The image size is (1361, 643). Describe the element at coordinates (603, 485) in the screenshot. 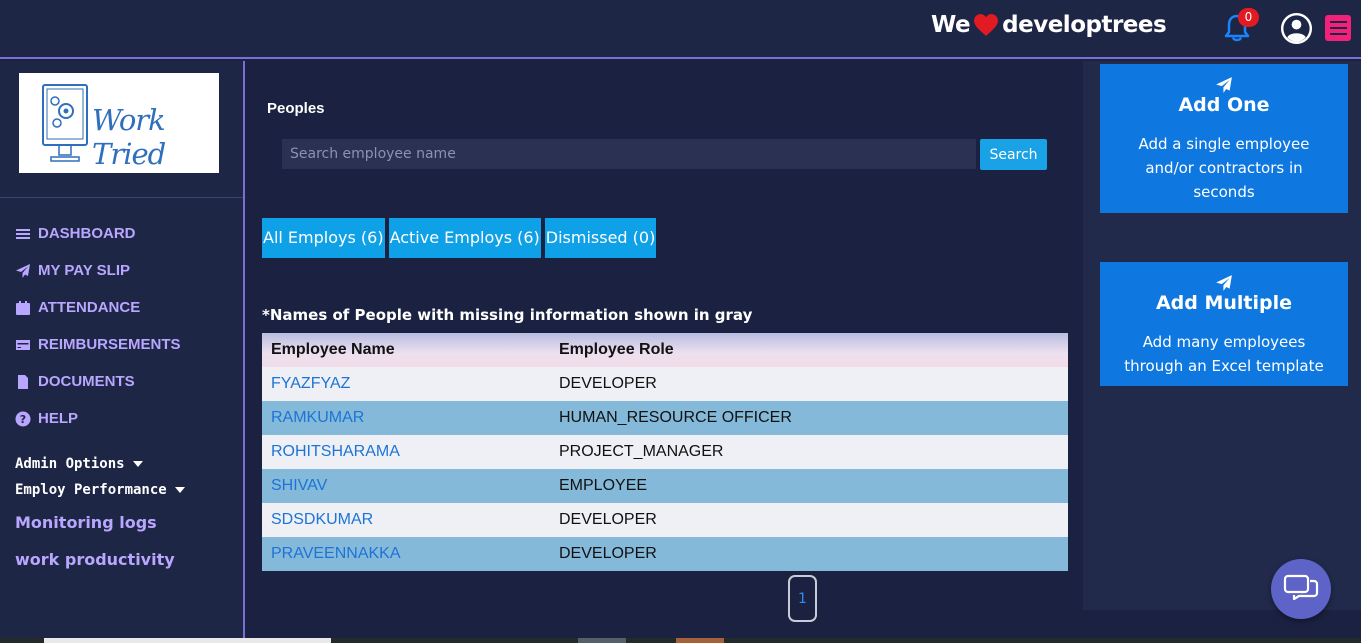

I see `employee-role: EMPLOYEE` at that location.